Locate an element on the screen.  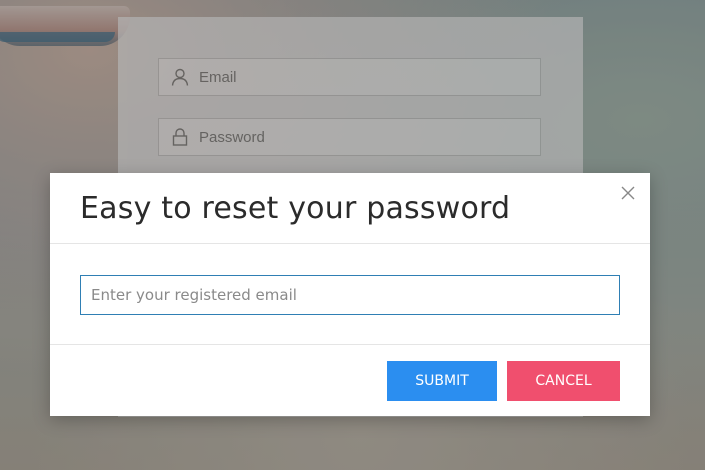
reset-email-input is located at coordinates (350, 295).